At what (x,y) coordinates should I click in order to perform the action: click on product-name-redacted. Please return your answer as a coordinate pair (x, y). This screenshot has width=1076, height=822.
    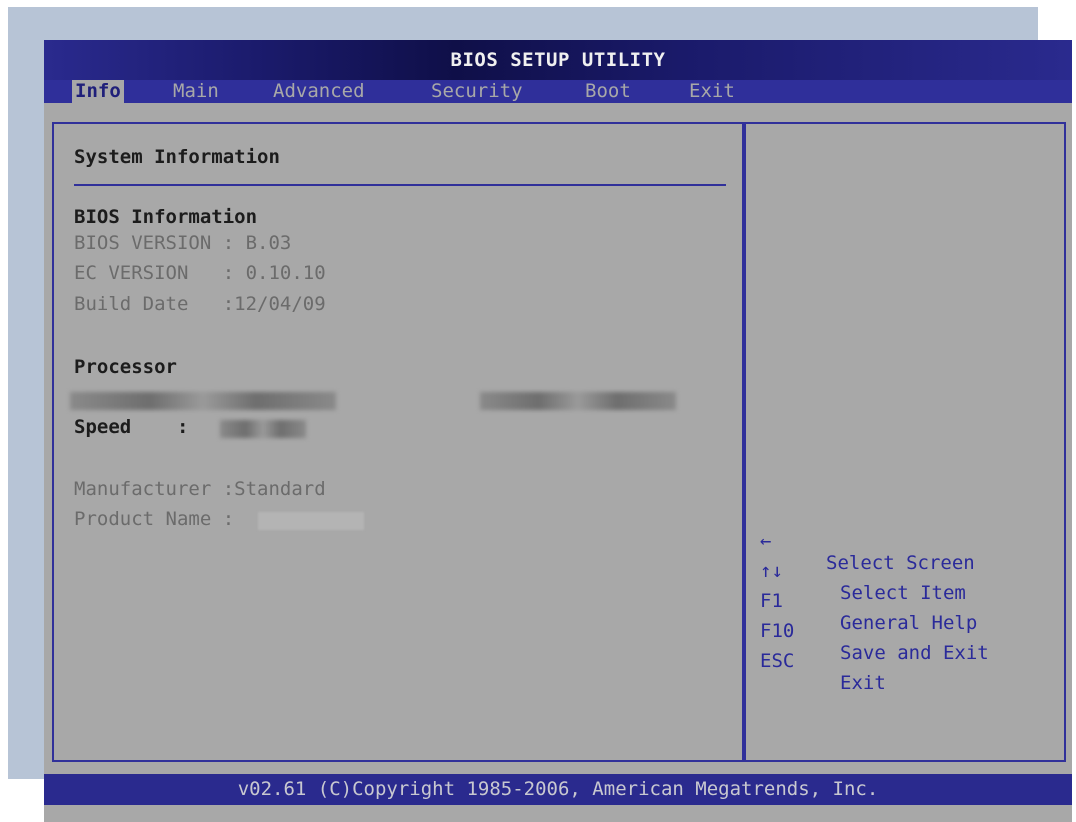
    Looking at the image, I should click on (311, 521).